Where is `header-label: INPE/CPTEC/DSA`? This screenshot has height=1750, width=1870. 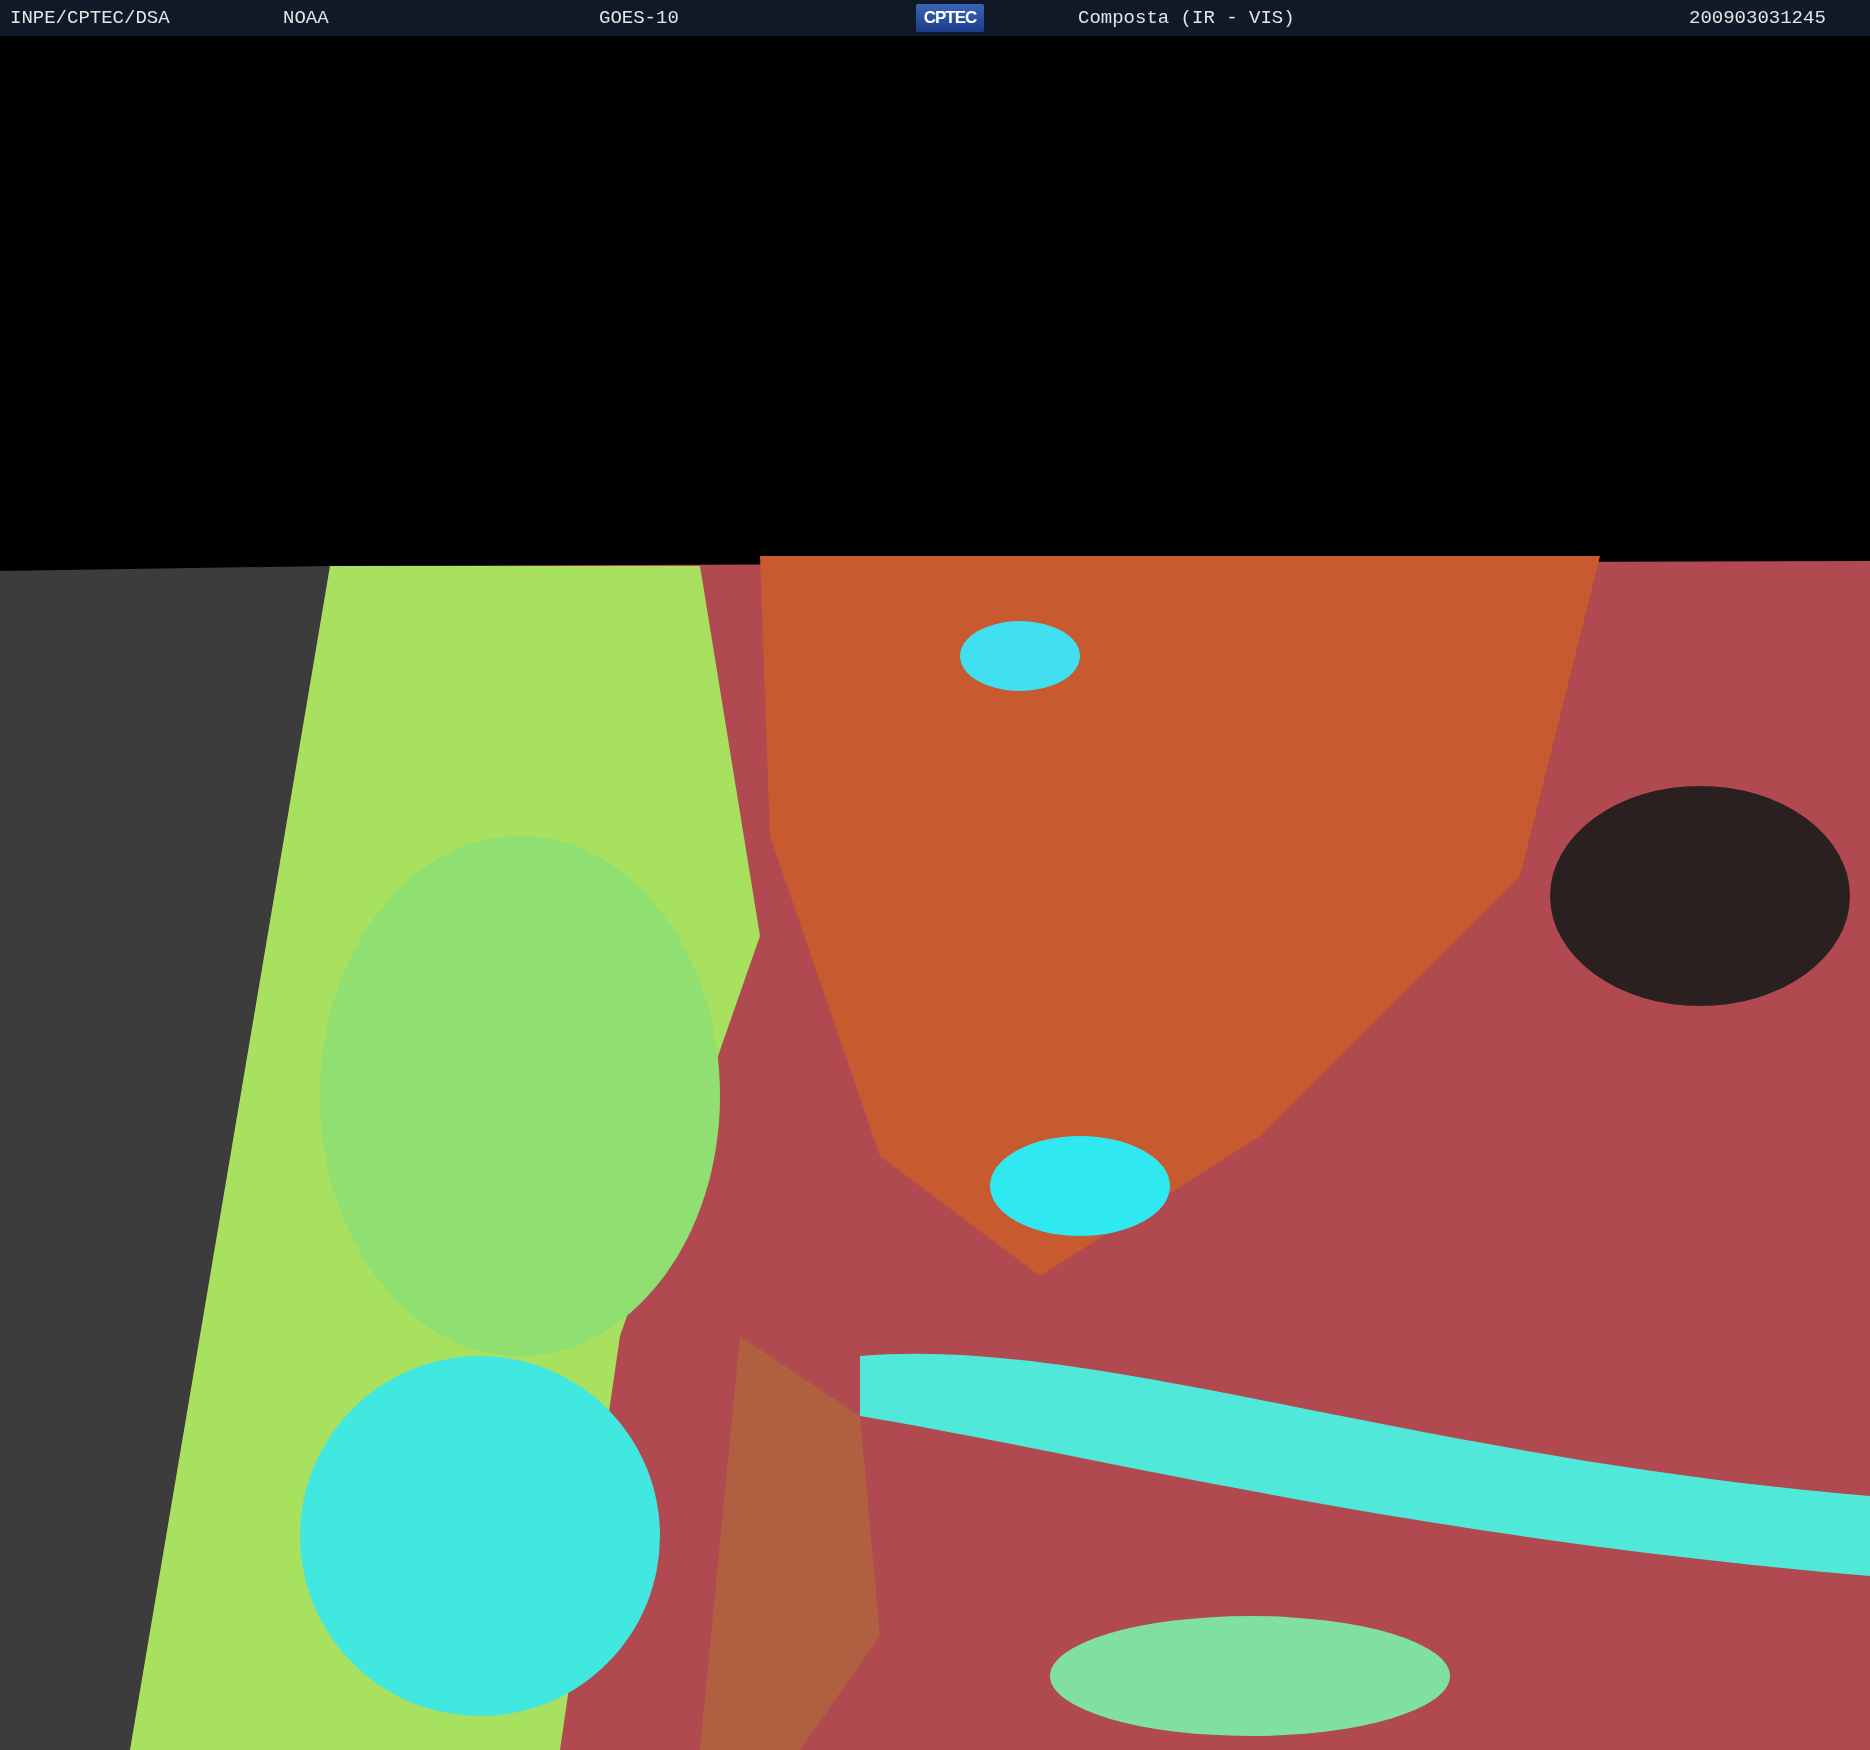
header-label: INPE/CPTEC/DSA is located at coordinates (90, 18).